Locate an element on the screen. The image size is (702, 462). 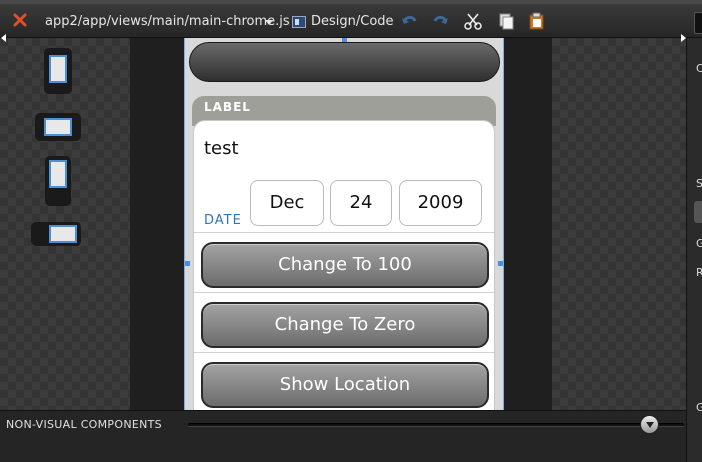
device-phone-portrait-icon is located at coordinates (58, 71).